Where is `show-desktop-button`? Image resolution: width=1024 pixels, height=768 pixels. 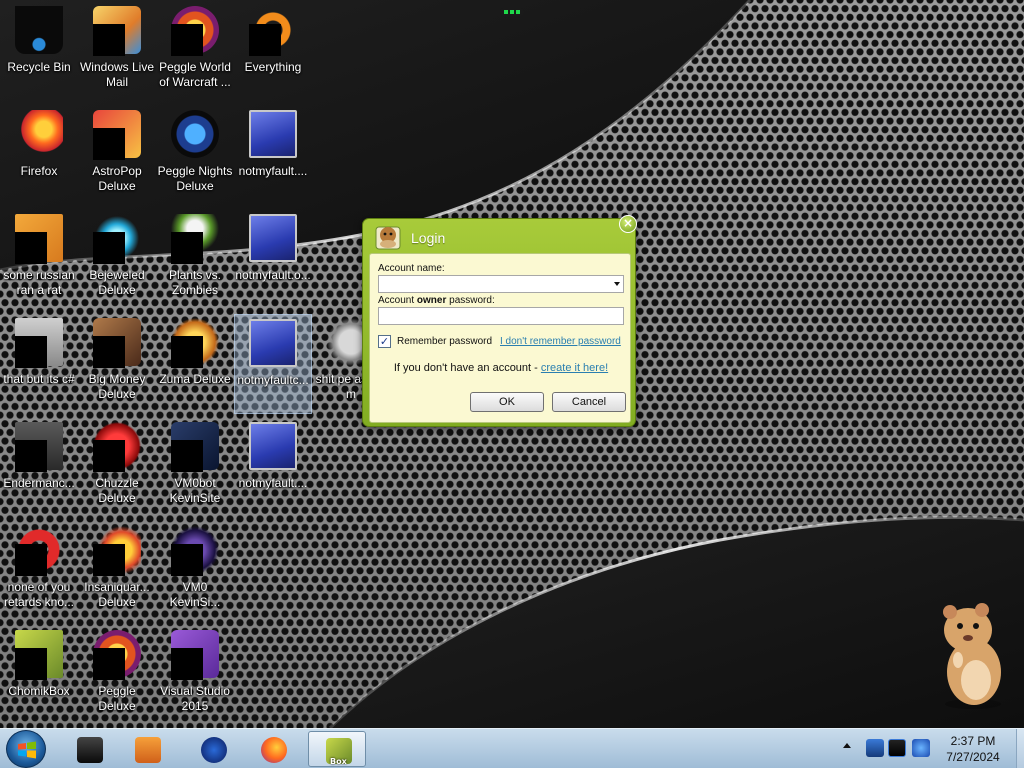 show-desktop-button is located at coordinates (1020, 748).